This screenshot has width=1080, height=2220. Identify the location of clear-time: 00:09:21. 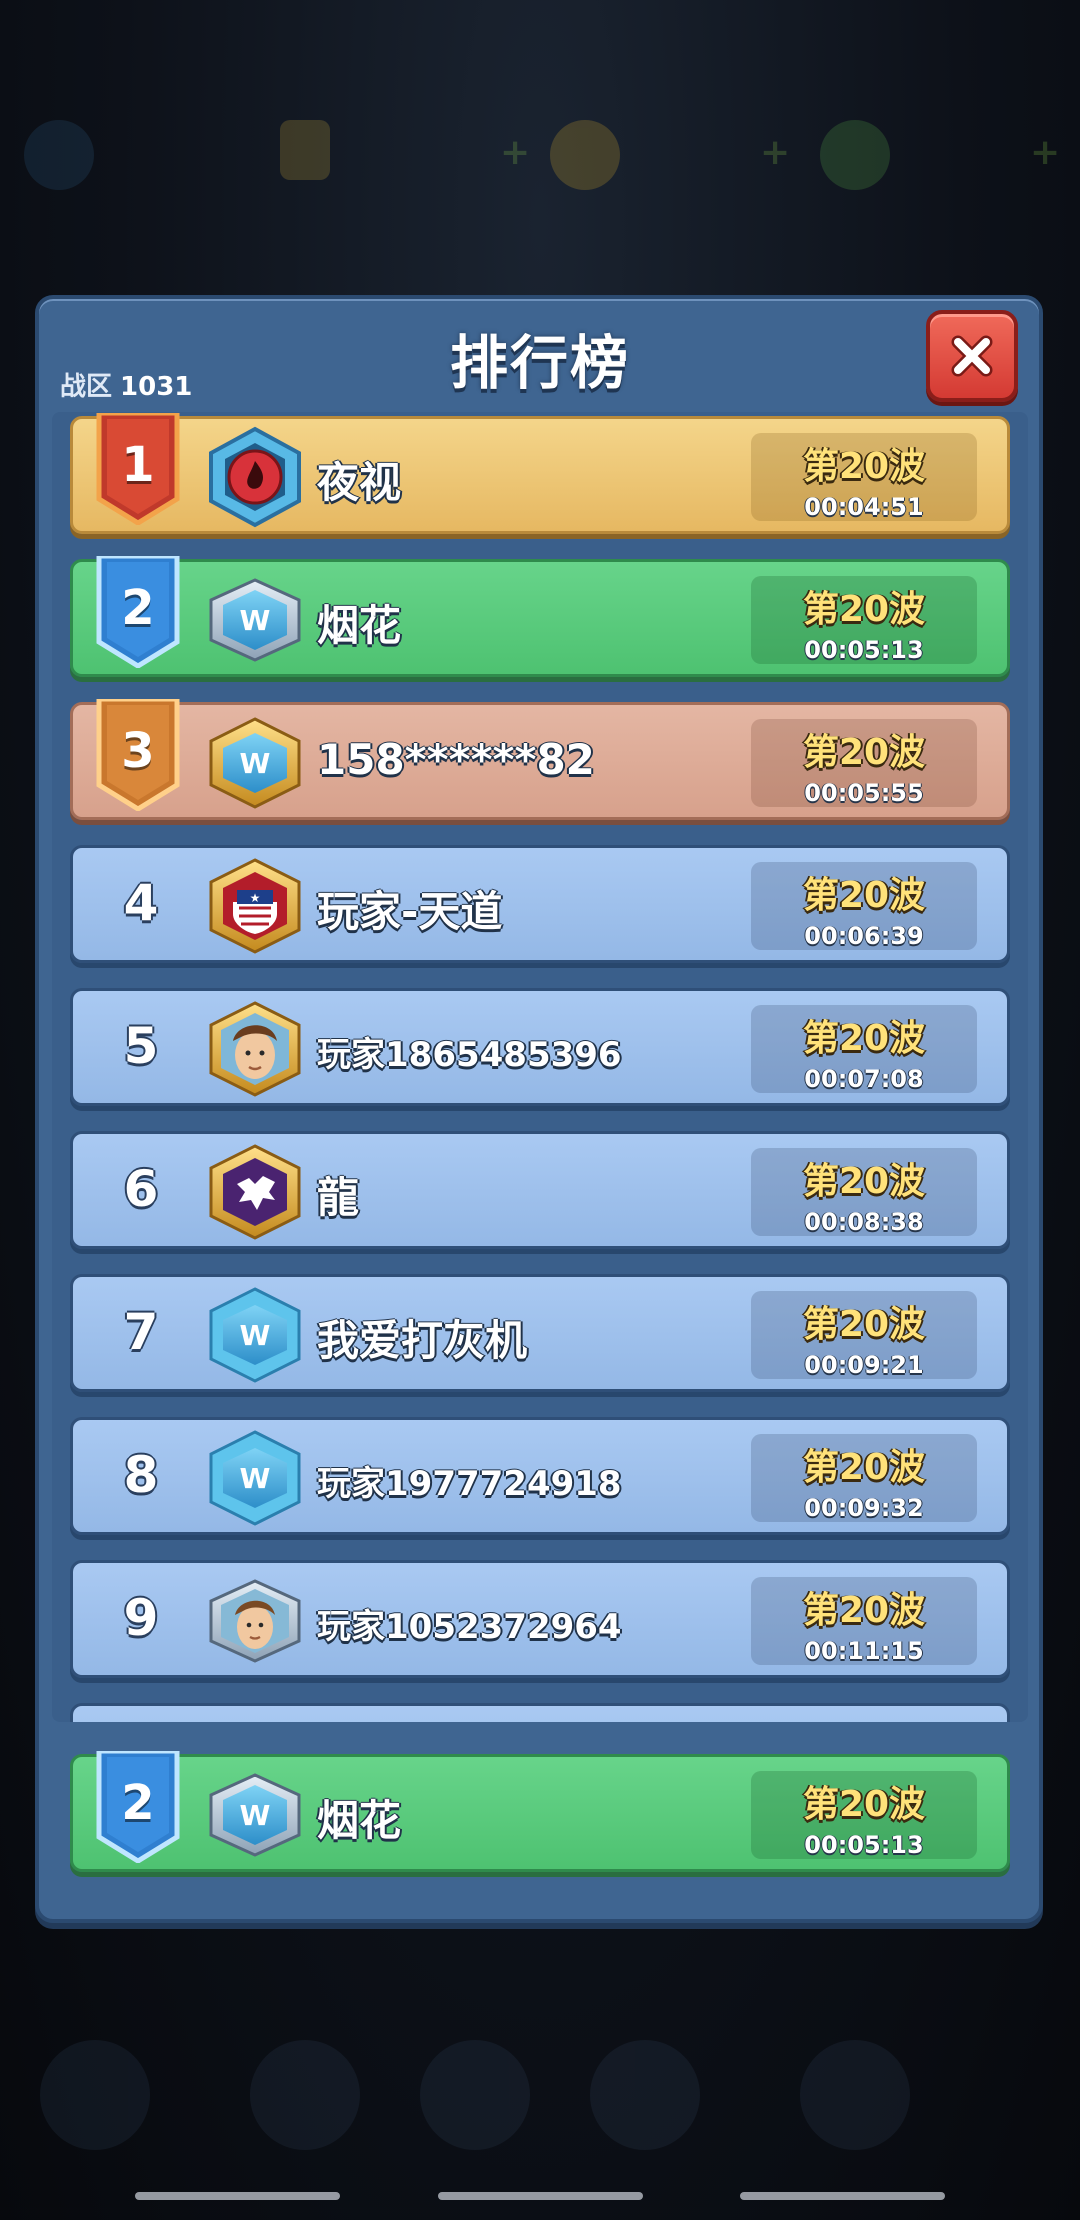
(864, 1365).